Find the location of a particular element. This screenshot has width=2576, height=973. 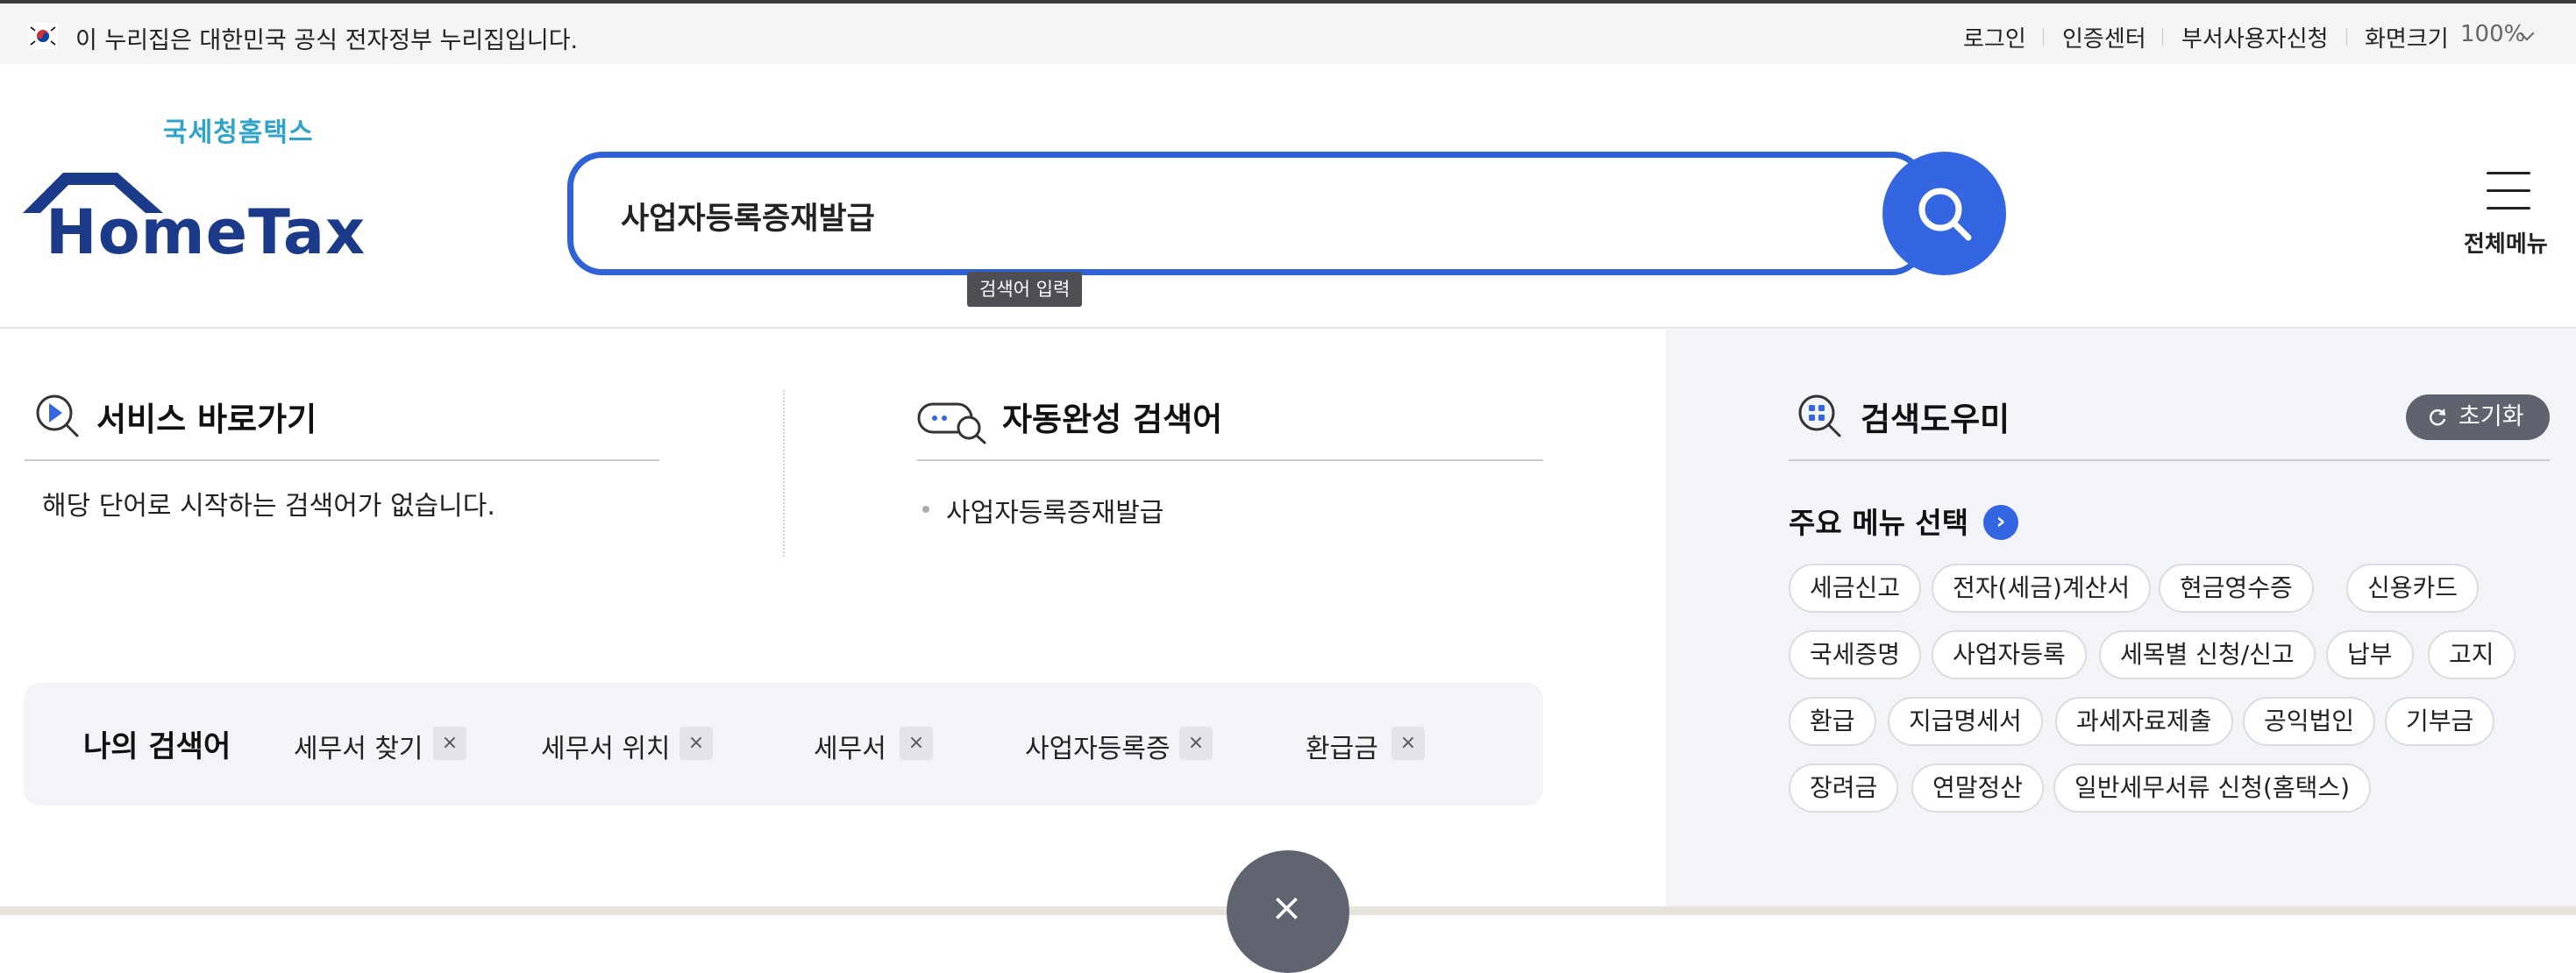

gov-banner-text: 이 누리집은 대한민국 공식 전자정부 누리집입니다. is located at coordinates (327, 40).